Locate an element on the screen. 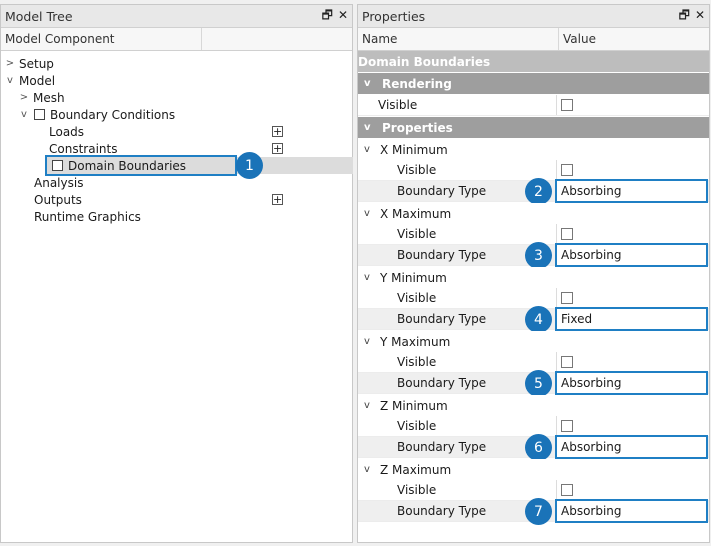 The image size is (711, 546). tree-item-label: Runtime Graphics is located at coordinates (87, 216).